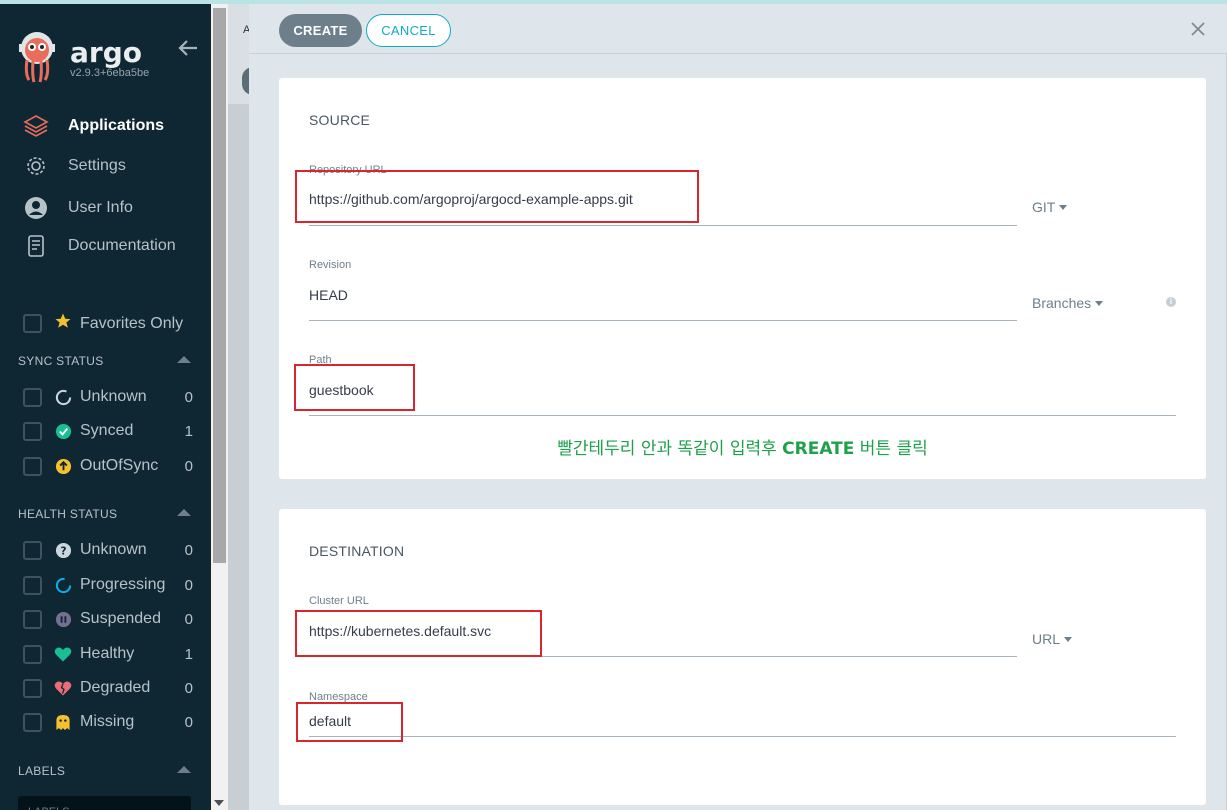 The height and width of the screenshot is (810, 1227). I want to click on filter-sync-unknown: Unknown 0, so click(108, 397).